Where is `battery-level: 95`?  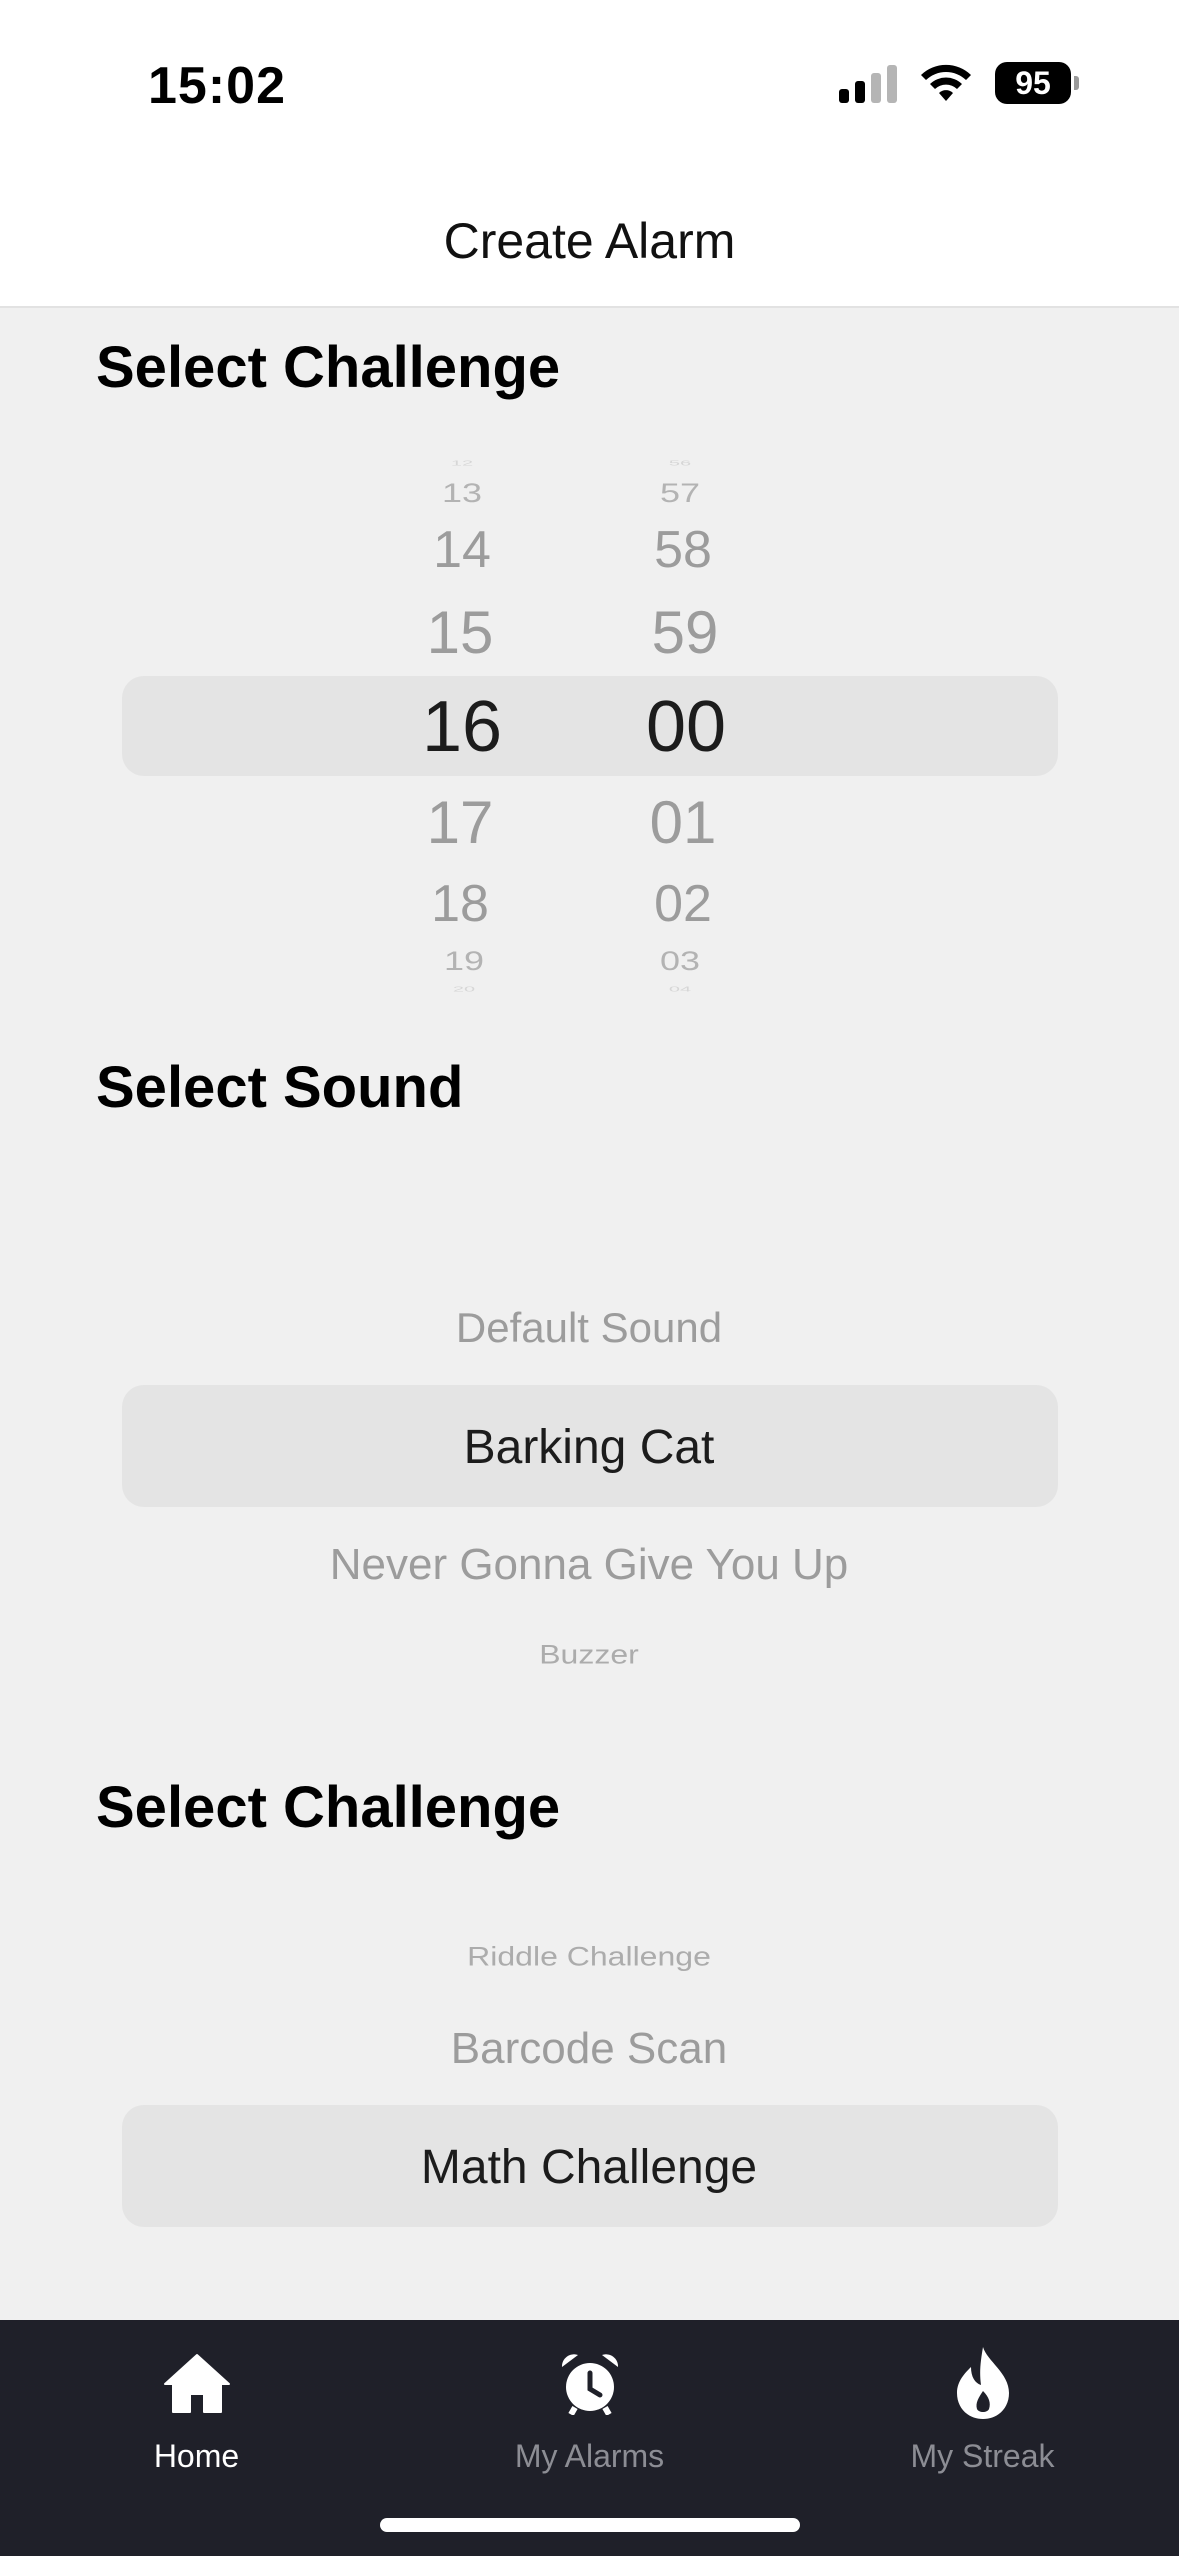 battery-level: 95 is located at coordinates (1033, 83).